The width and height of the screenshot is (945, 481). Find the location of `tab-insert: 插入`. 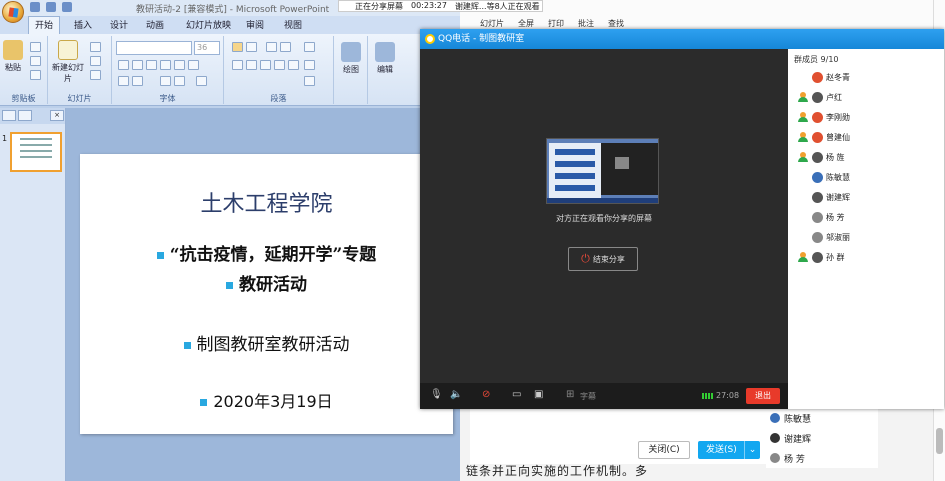

tab-insert: 插入 is located at coordinates (83, 24).